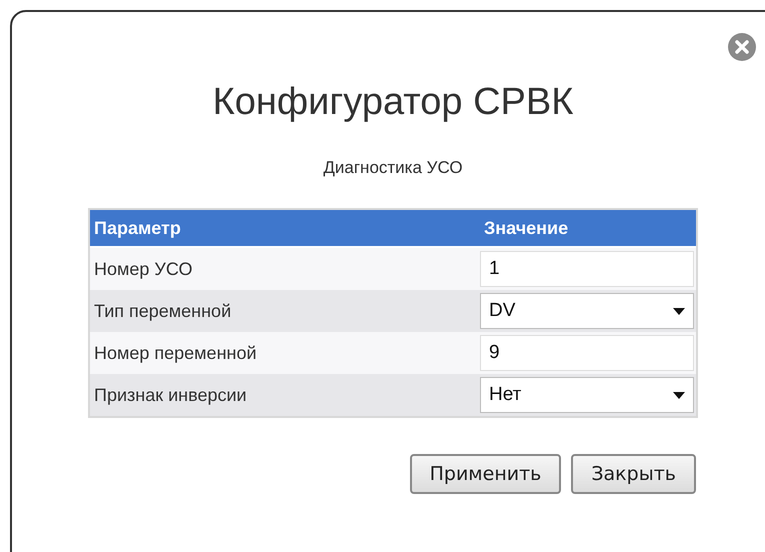 The width and height of the screenshot is (765, 552). I want to click on parameter-label: Номер переменной, so click(175, 353).